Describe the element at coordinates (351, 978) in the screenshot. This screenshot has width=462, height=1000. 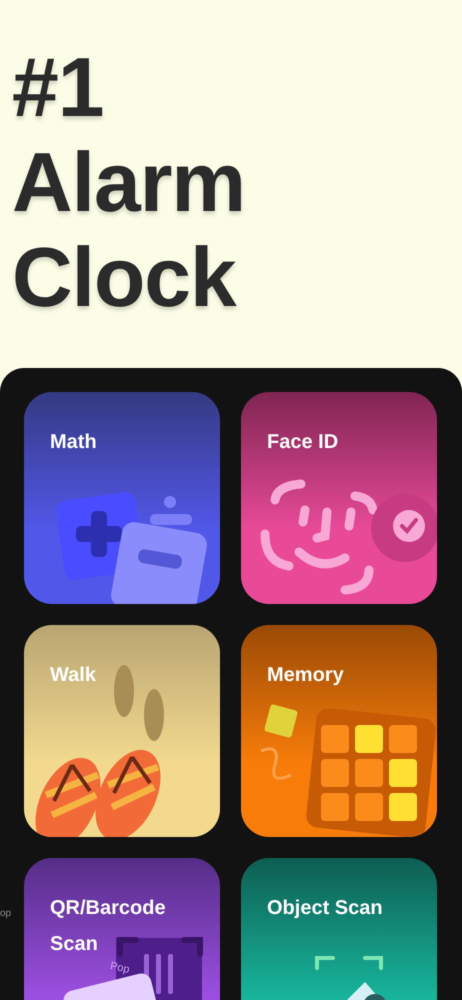
I see `object-scan-drawing` at that location.